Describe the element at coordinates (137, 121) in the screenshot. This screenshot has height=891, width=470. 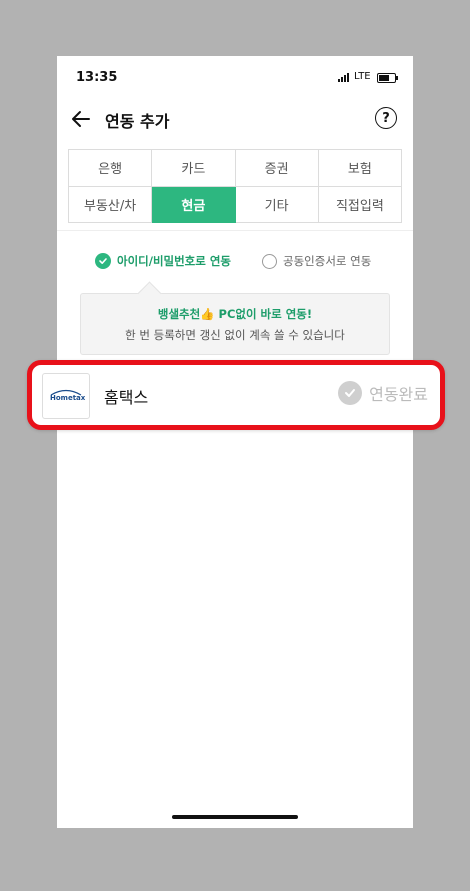
I see `page-title: 연동 추가` at that location.